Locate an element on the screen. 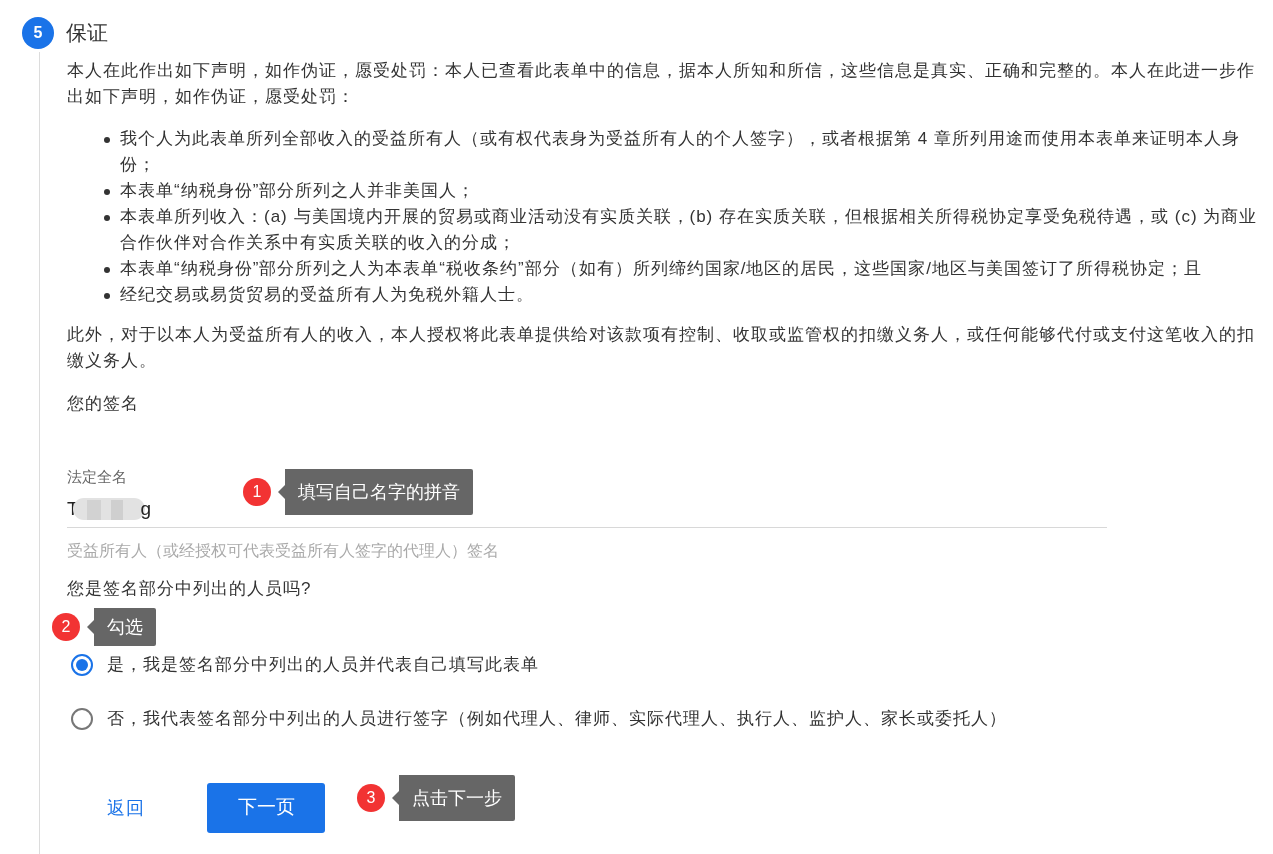 This screenshot has width=1273, height=854. declaration-bullet: 本表单“纳税身份”部分所列之人并非美国人； is located at coordinates (298, 191).